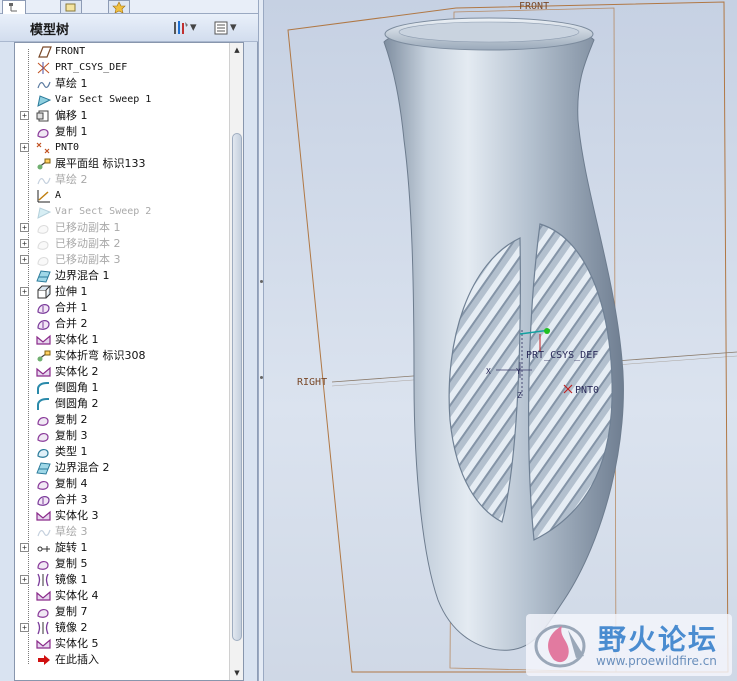 The image size is (737, 681). I want to click on favorites-tab, so click(119, 7).